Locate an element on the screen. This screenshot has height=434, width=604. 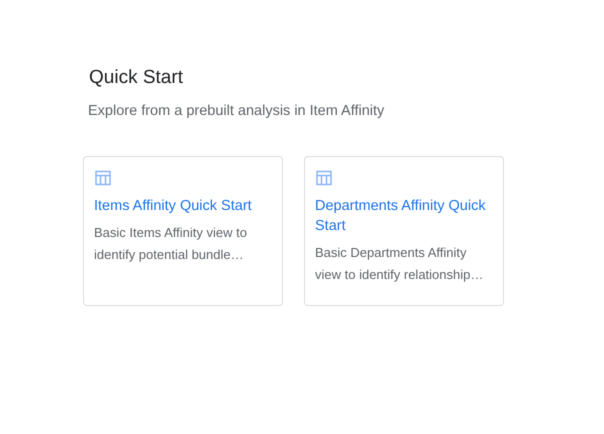
page-heading: Quick Start is located at coordinates (136, 78).